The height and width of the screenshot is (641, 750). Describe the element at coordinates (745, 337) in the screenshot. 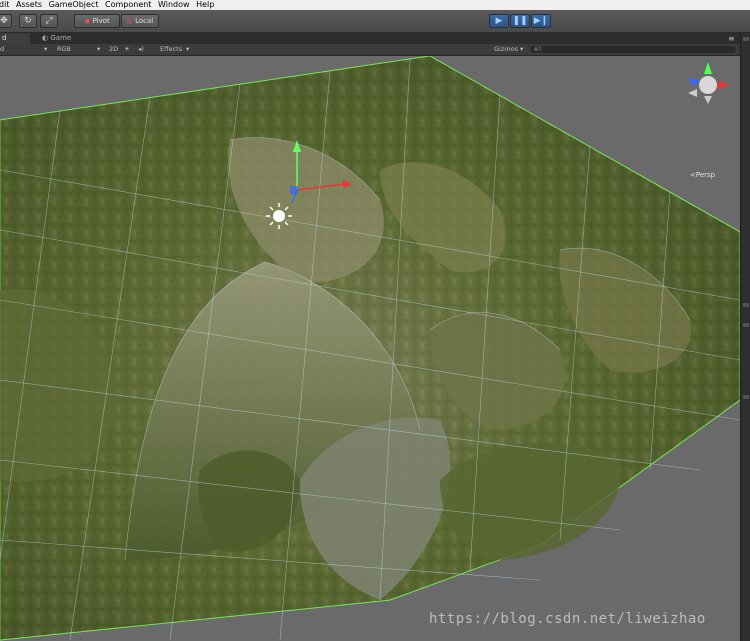

I see `right-scrollbar` at that location.